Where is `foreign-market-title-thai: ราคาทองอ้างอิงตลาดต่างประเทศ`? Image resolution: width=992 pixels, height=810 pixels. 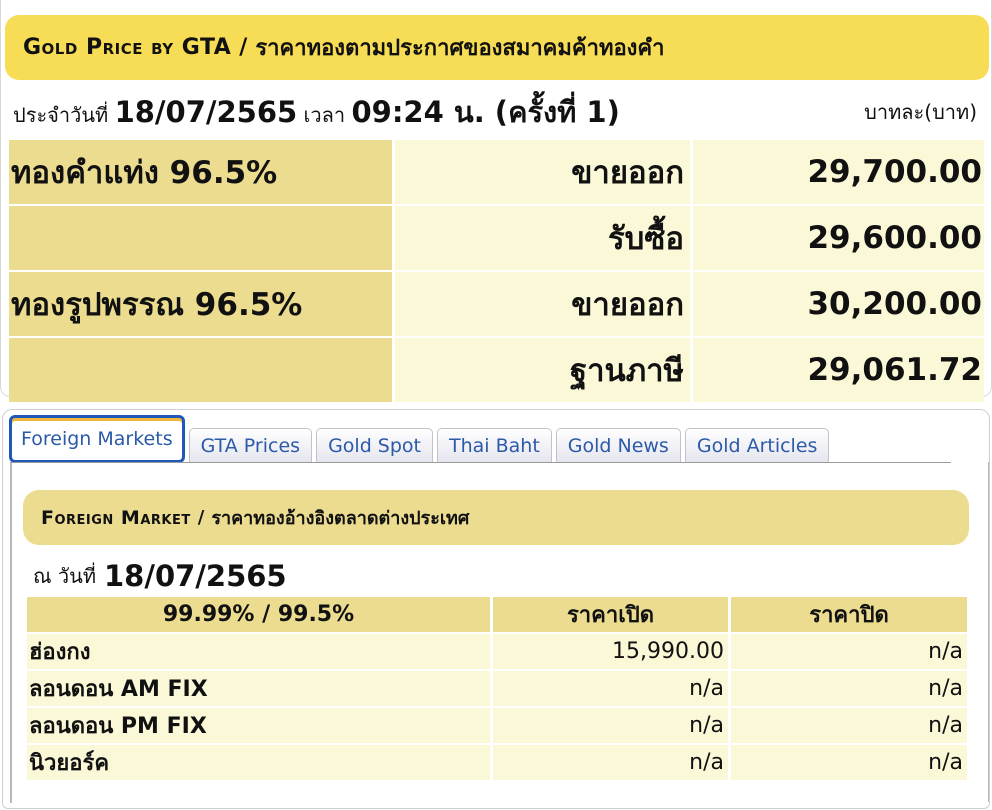
foreign-market-title-thai: ราคาทองอ้างอิงตลาดต่างประเทศ is located at coordinates (340, 518).